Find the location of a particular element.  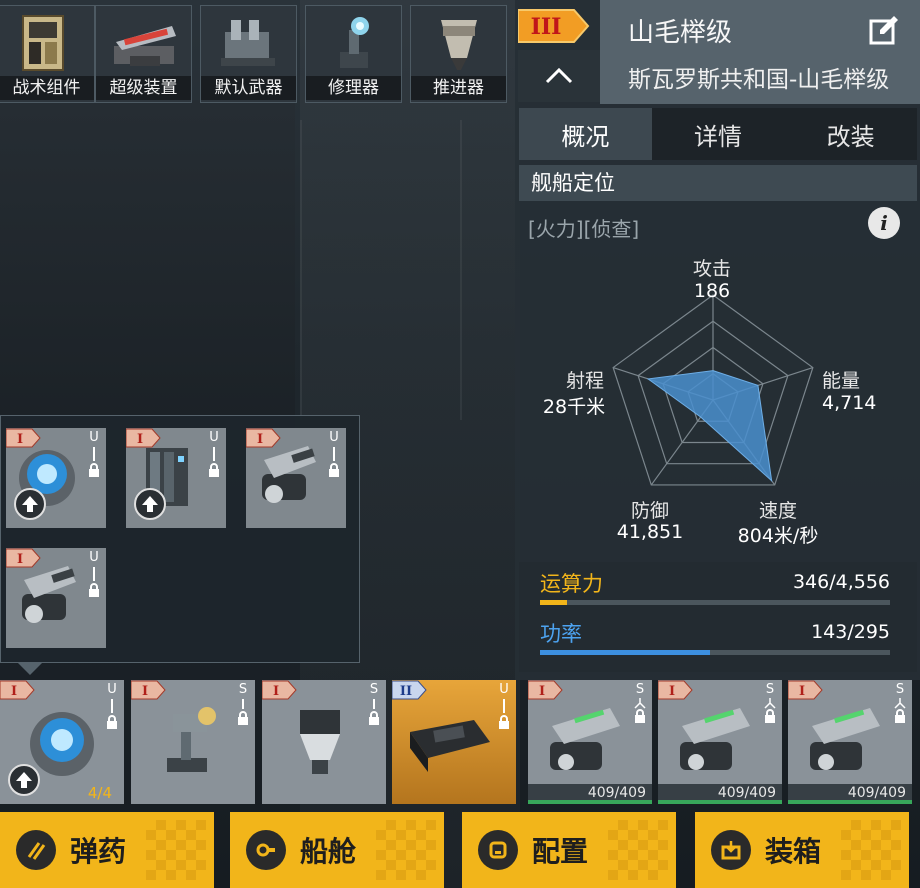

popup-pointer is located at coordinates (30, 669).